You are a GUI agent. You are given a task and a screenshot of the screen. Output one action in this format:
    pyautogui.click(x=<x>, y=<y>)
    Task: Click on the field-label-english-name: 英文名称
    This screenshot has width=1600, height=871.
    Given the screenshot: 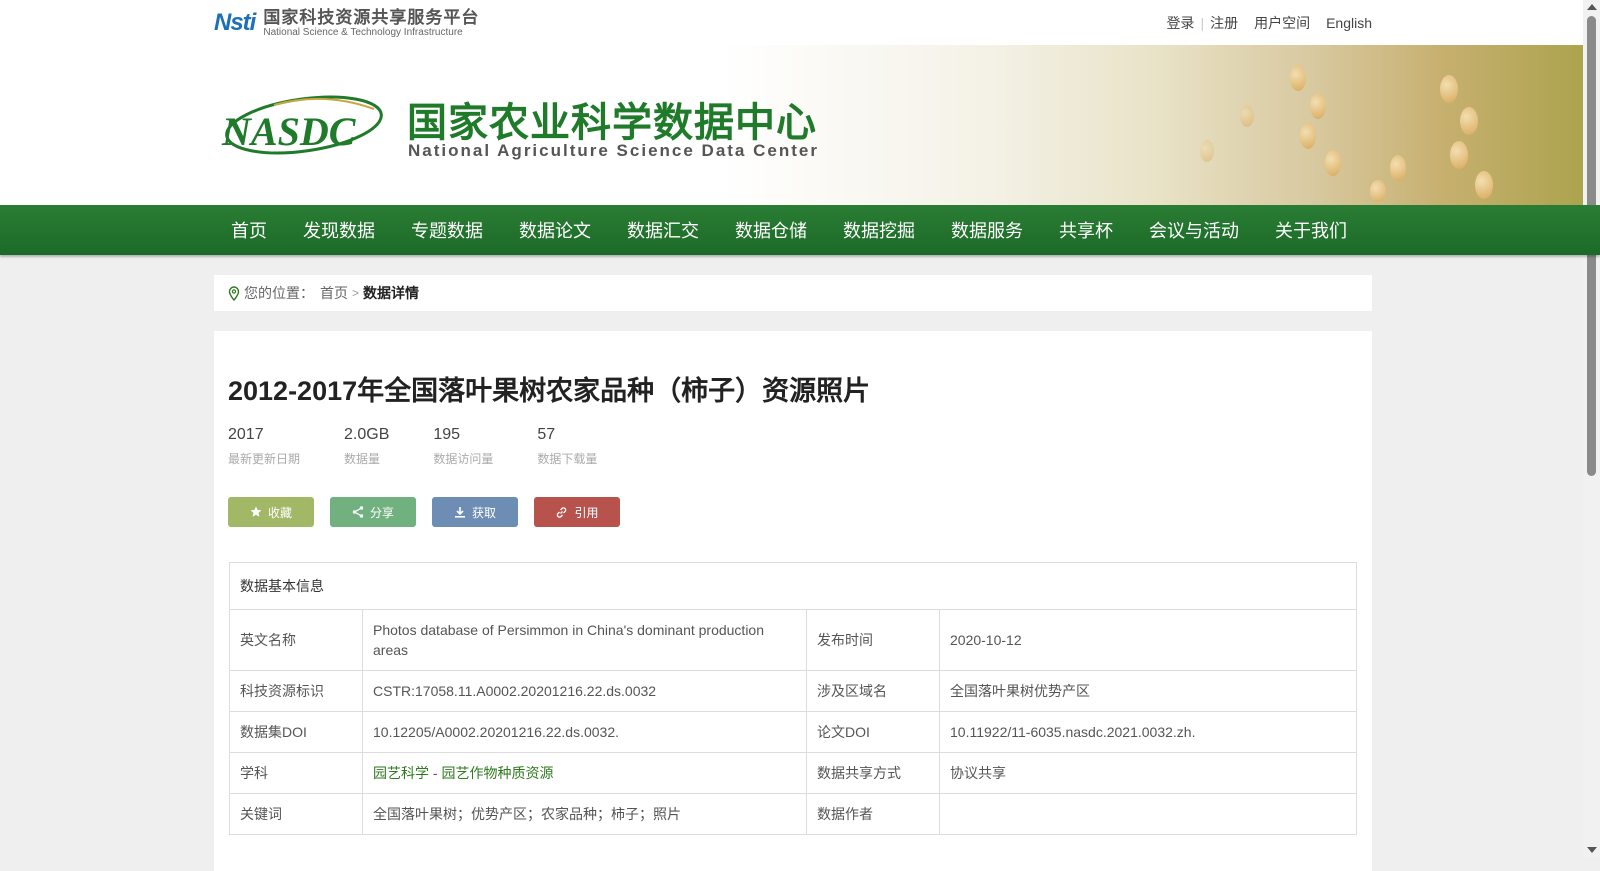 What is the action you would take?
    pyautogui.click(x=296, y=640)
    